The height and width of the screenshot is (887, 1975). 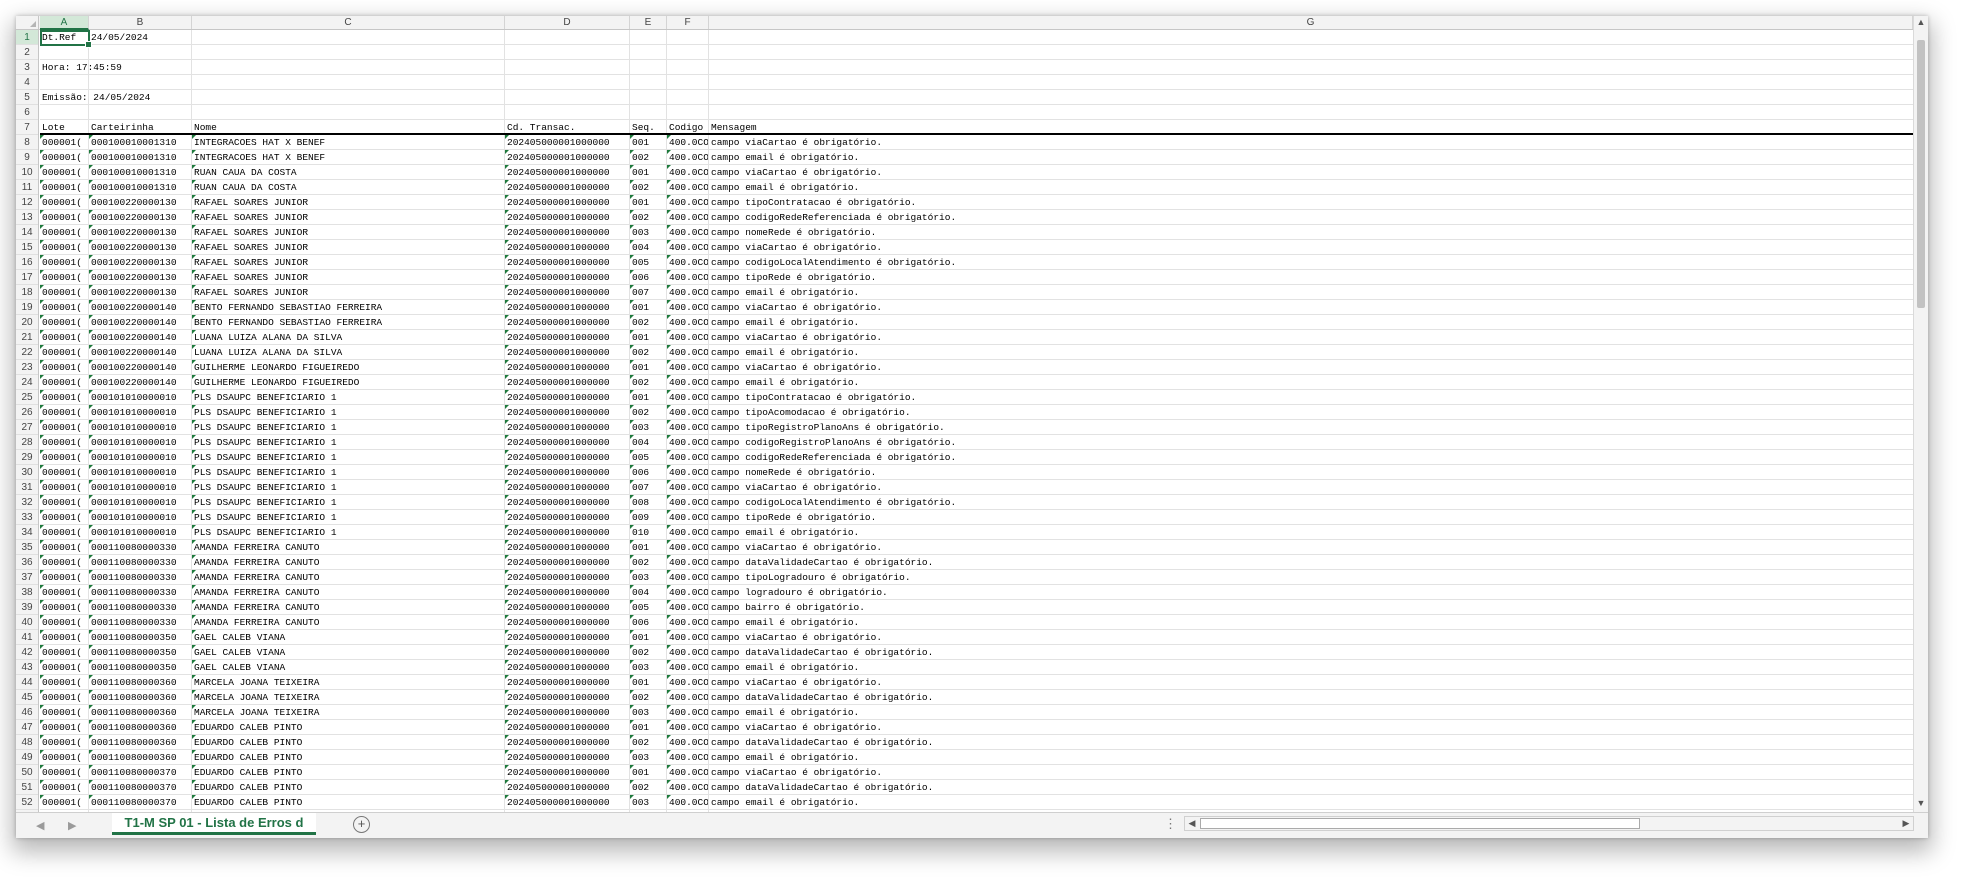 I want to click on data-cell: RUAN CAUA DA COSTA, so click(x=348, y=172).